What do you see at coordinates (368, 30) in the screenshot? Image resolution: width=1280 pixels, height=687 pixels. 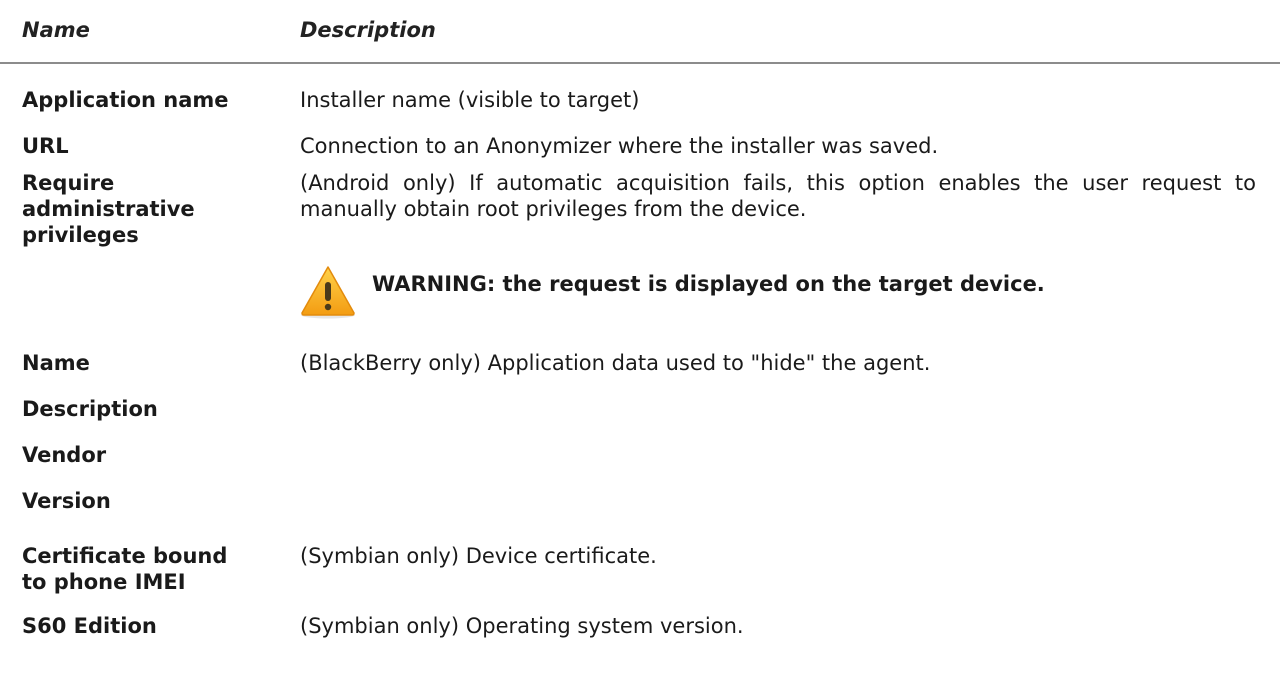 I see `column-header-description: Description` at bounding box center [368, 30].